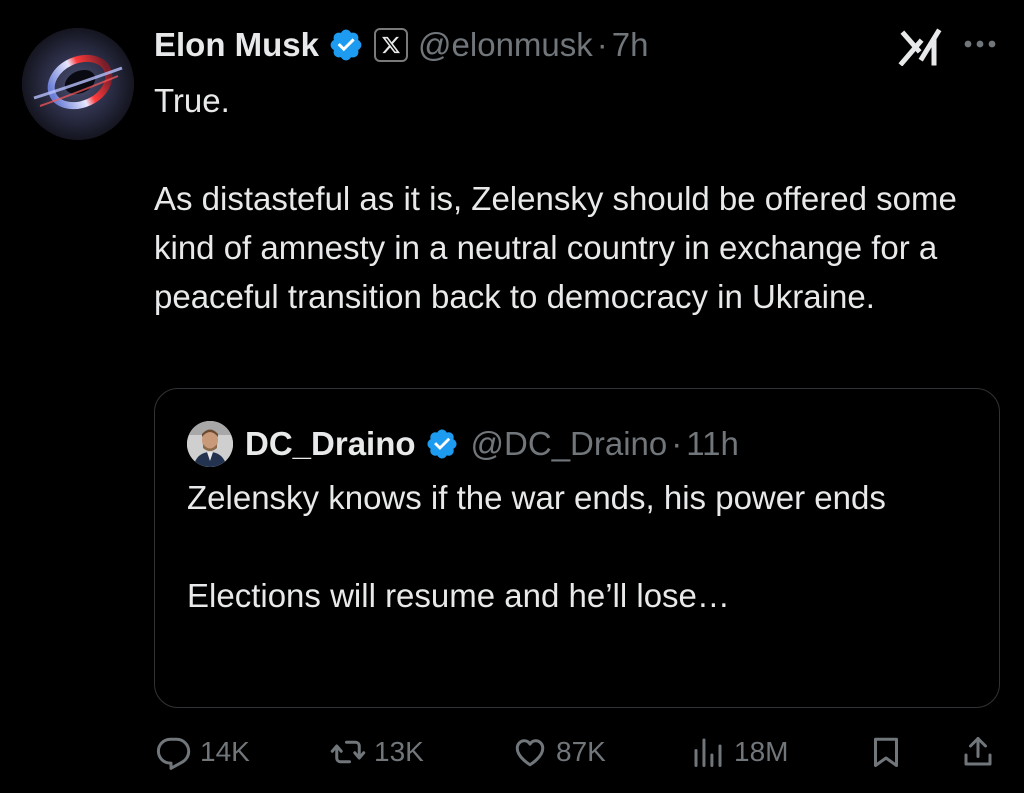  What do you see at coordinates (712, 444) in the screenshot?
I see `quoted-time: 11h` at bounding box center [712, 444].